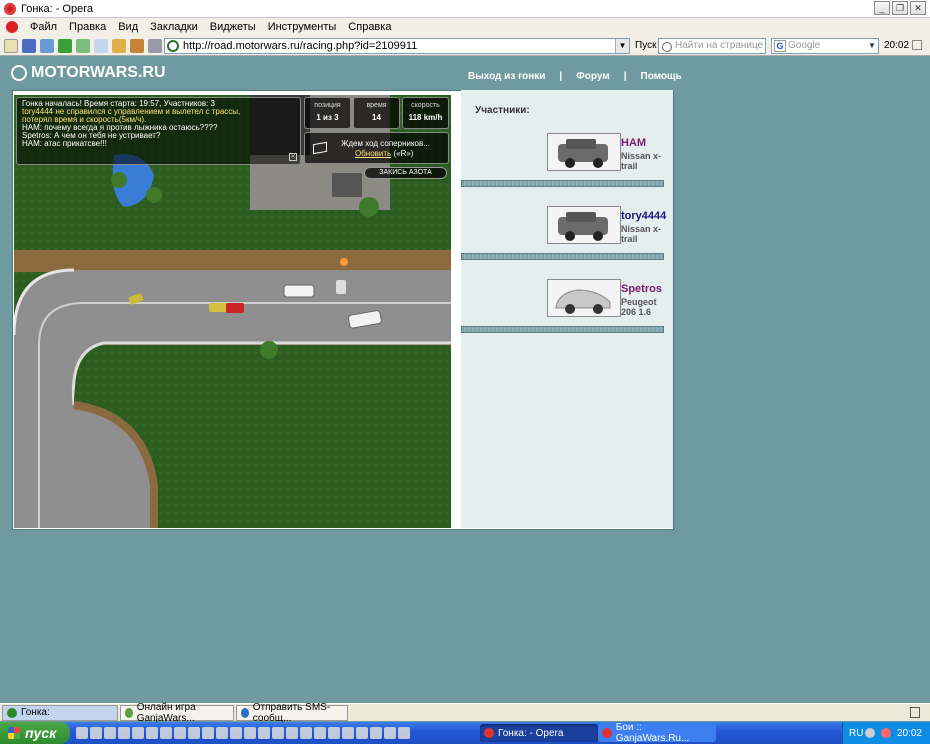 The image size is (930, 744). Describe the element at coordinates (882, 8) in the screenshot. I see `minimize-button: _` at that location.